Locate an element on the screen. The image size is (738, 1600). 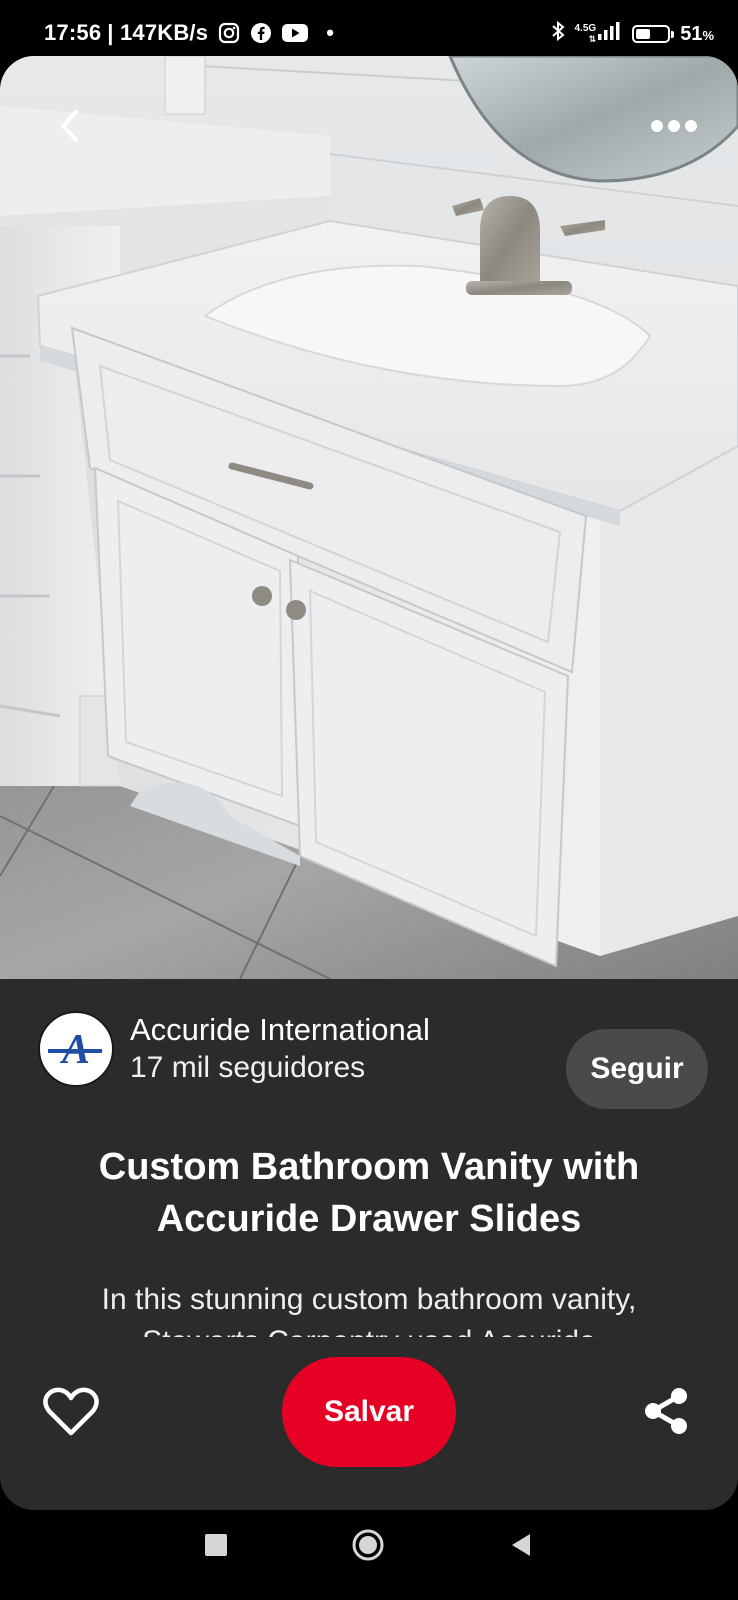
status-right: 4.5G ⇅ 51% is located at coordinates (627, 34).